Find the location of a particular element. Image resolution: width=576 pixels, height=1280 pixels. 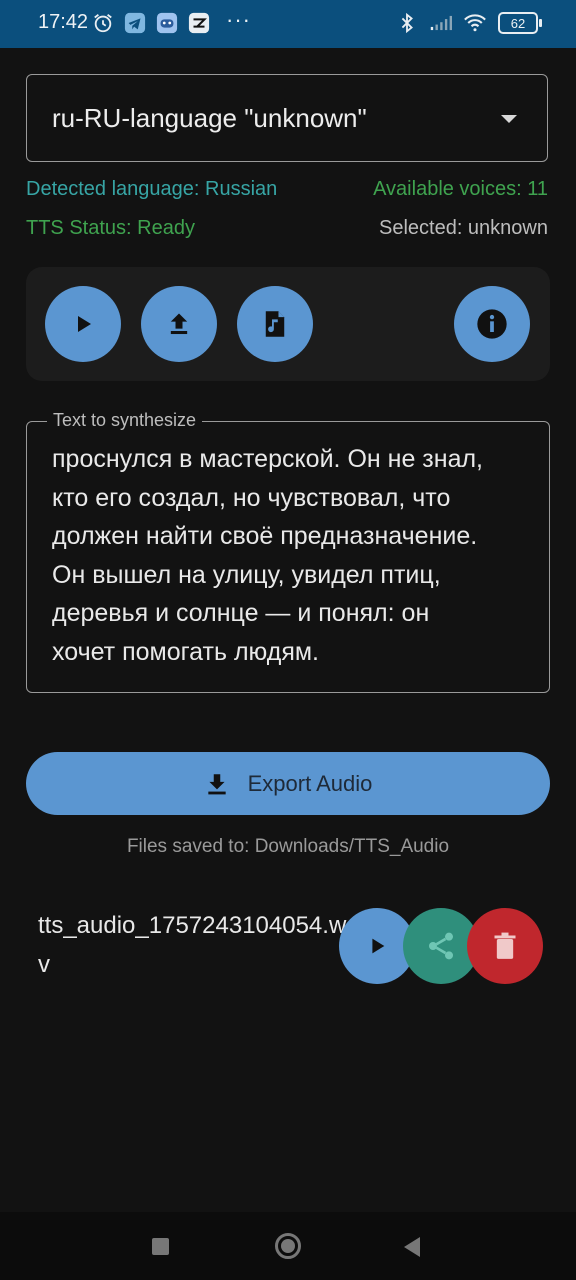

more-notifications-icon: ··· is located at coordinates (238, 19).